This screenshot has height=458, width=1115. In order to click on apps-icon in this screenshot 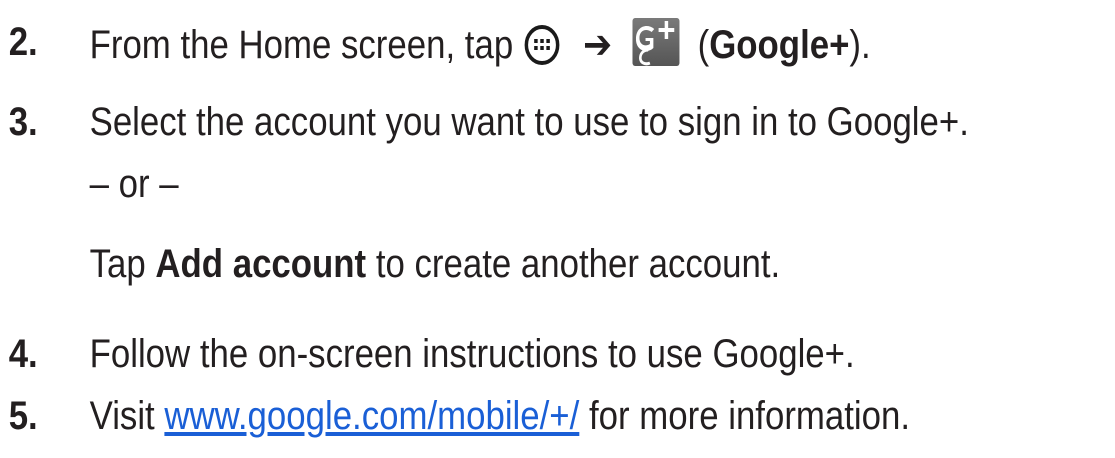, I will do `click(542, 45)`.